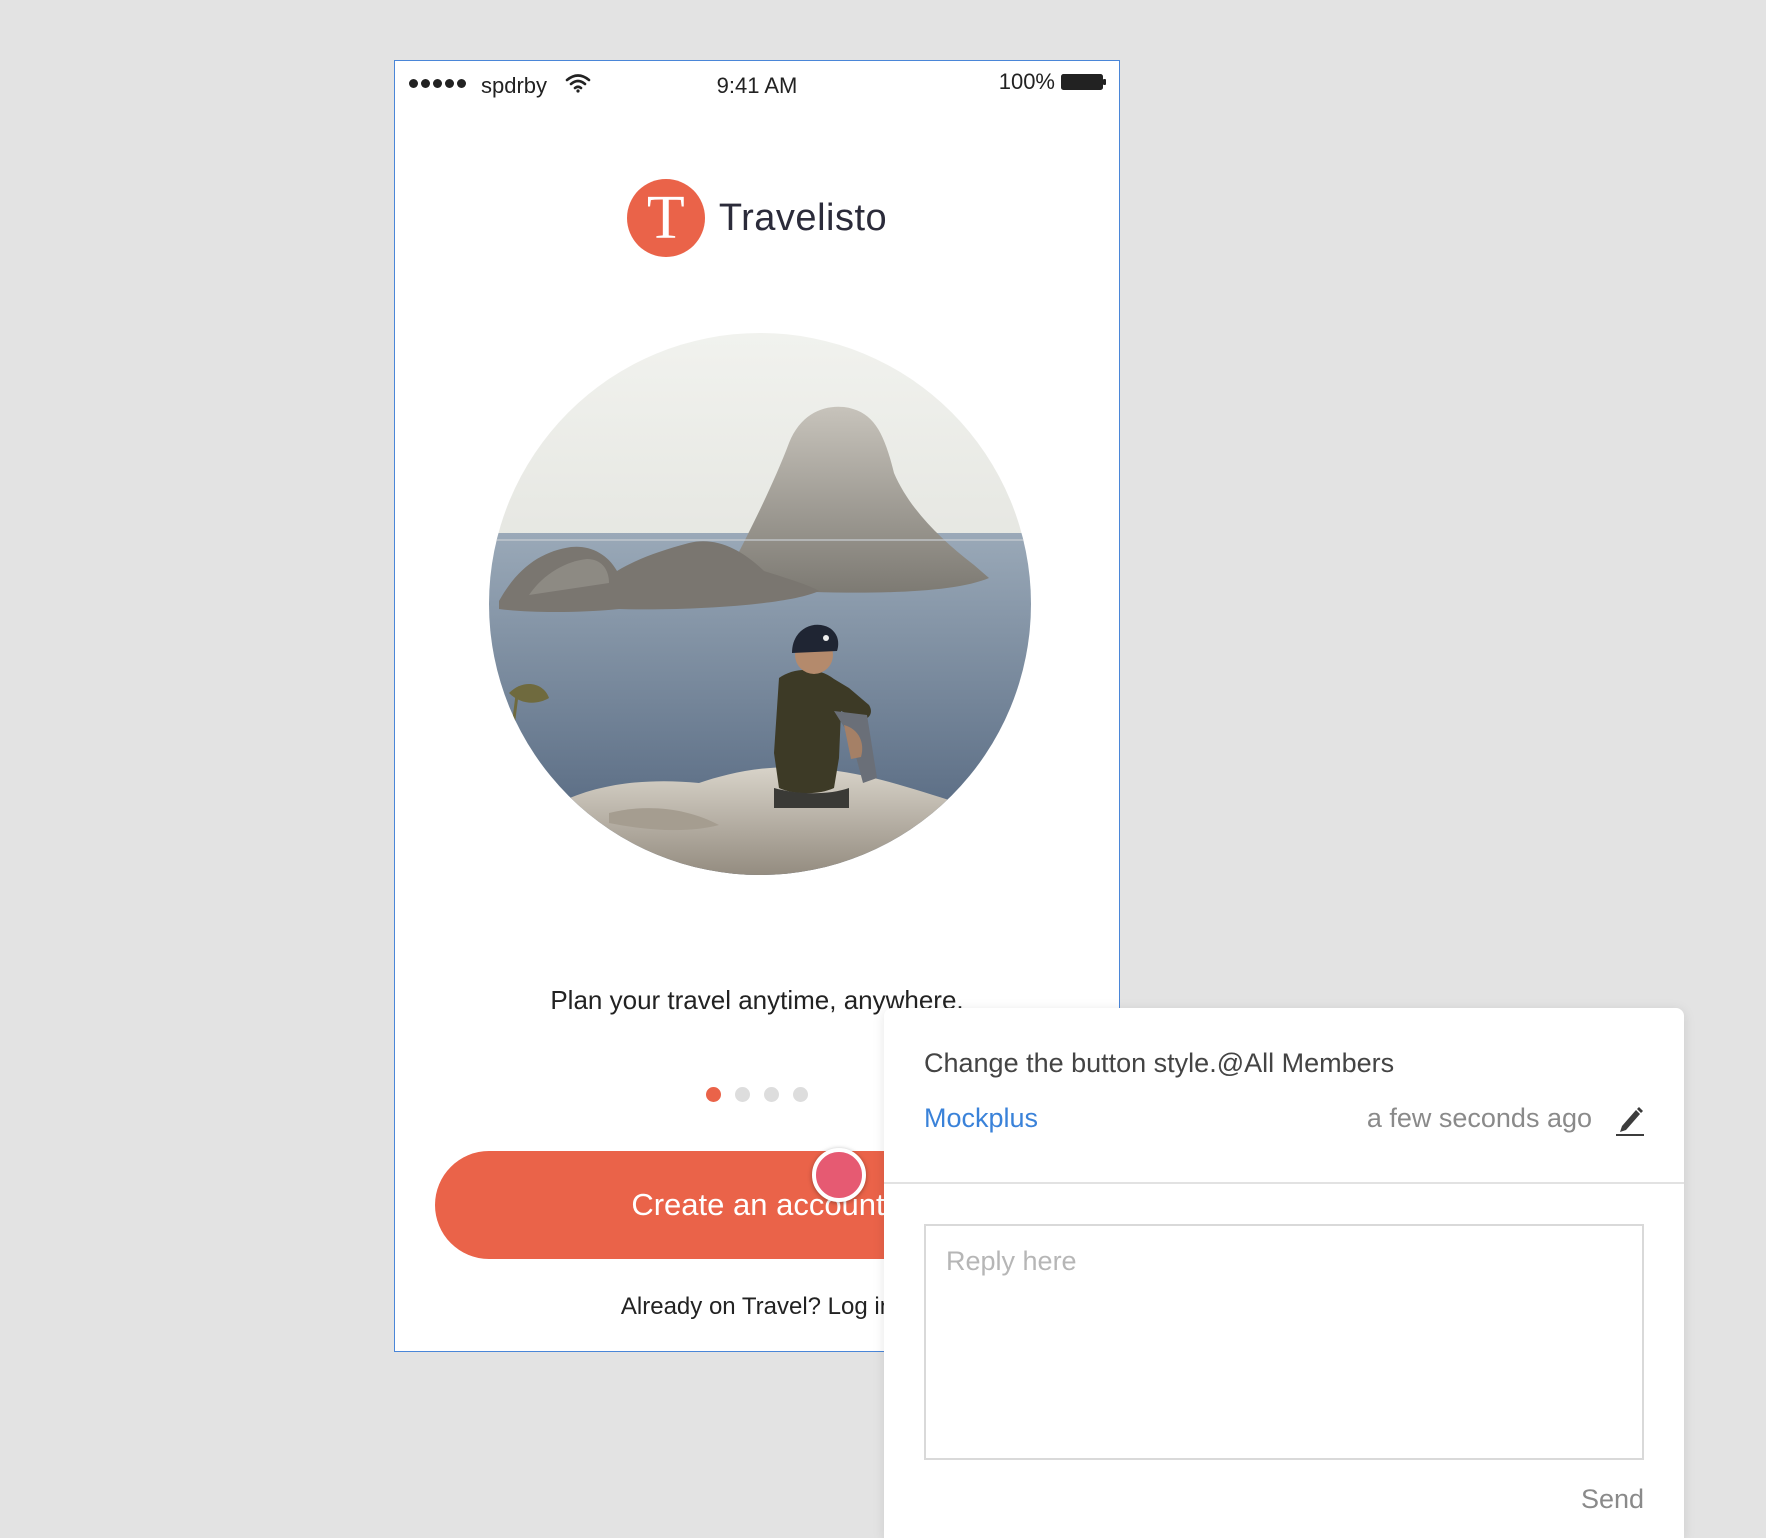 This screenshot has width=1766, height=1538. What do you see at coordinates (1159, 1063) in the screenshot?
I see `comment-text: Change the button style.@All Members` at bounding box center [1159, 1063].